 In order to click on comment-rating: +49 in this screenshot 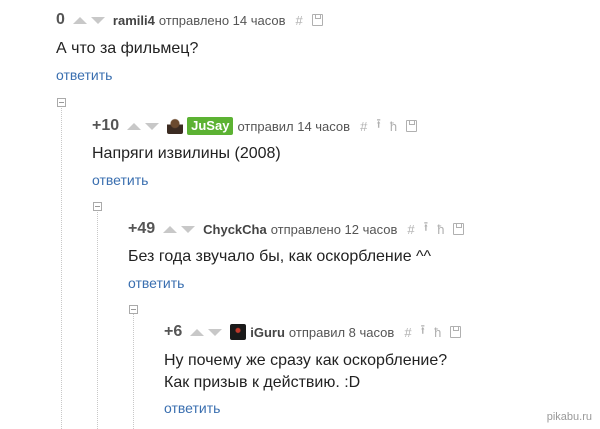, I will do `click(142, 228)`.